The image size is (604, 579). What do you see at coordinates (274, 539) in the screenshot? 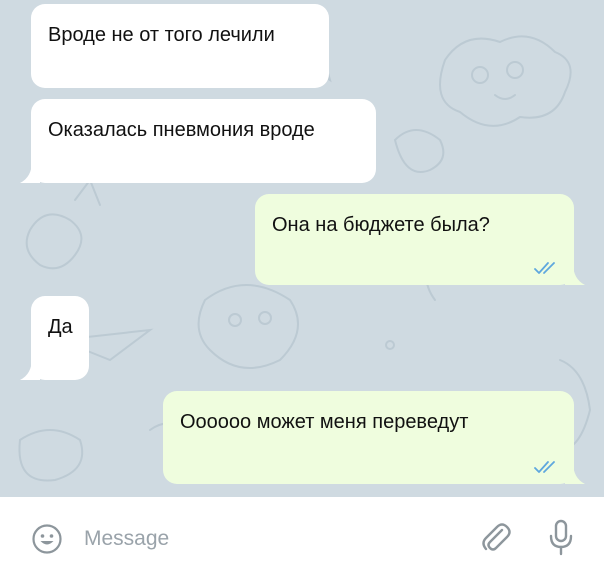
I see `message-input` at bounding box center [274, 539].